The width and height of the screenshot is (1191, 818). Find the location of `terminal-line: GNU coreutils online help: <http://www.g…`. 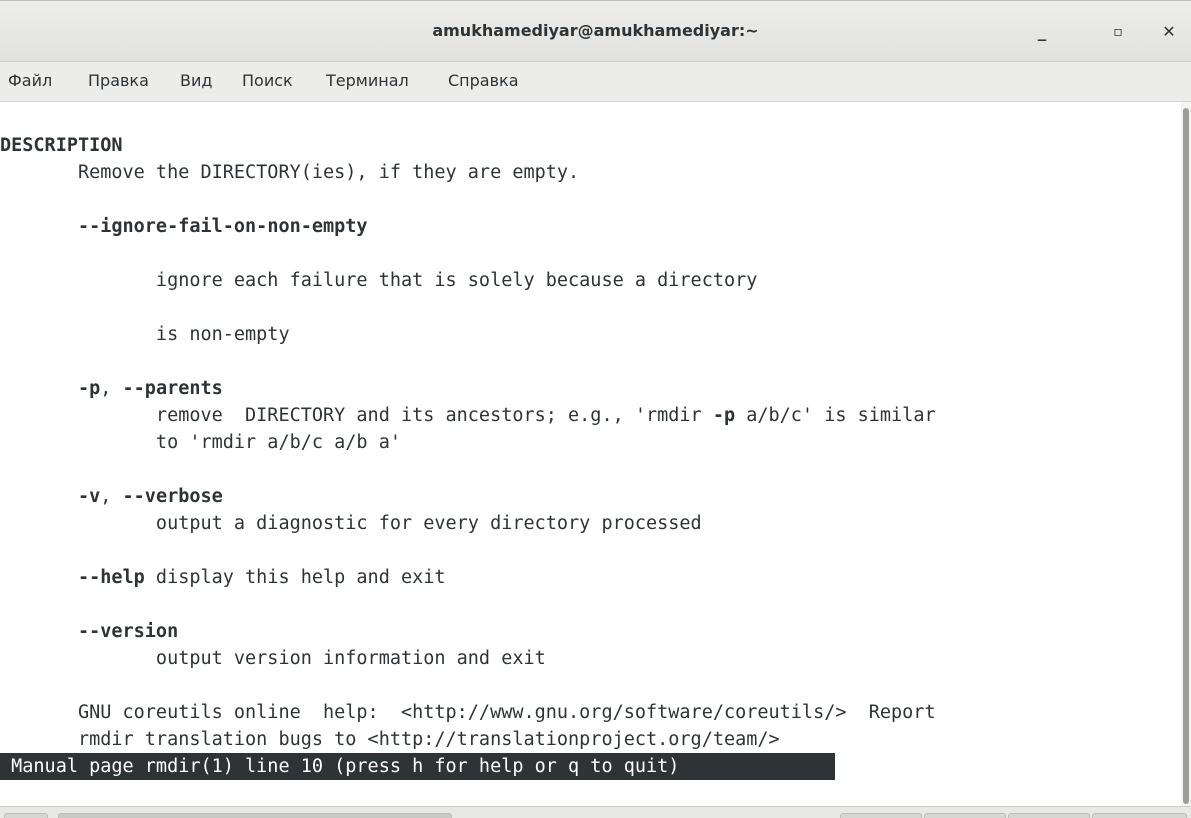

terminal-line: GNU coreutils online help: <http://www.g… is located at coordinates (468, 712).